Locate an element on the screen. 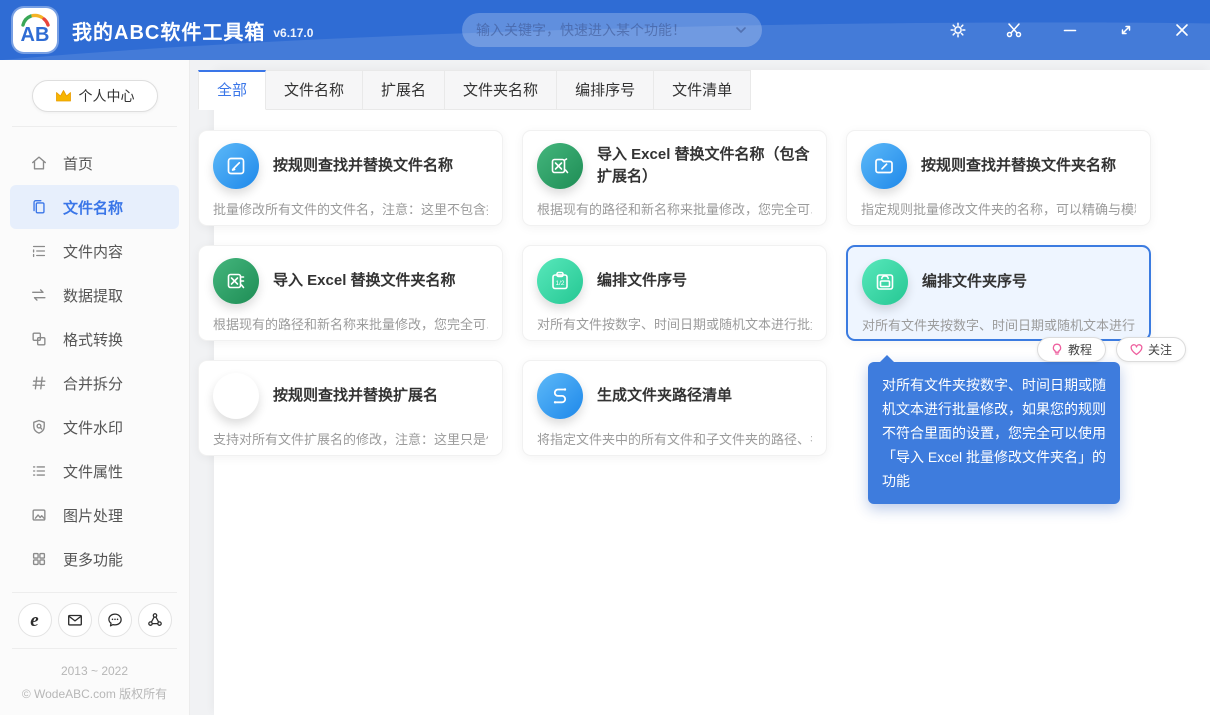 The height and width of the screenshot is (715, 1210). sidebar-item-image-processing: 图片处理 is located at coordinates (94, 515).